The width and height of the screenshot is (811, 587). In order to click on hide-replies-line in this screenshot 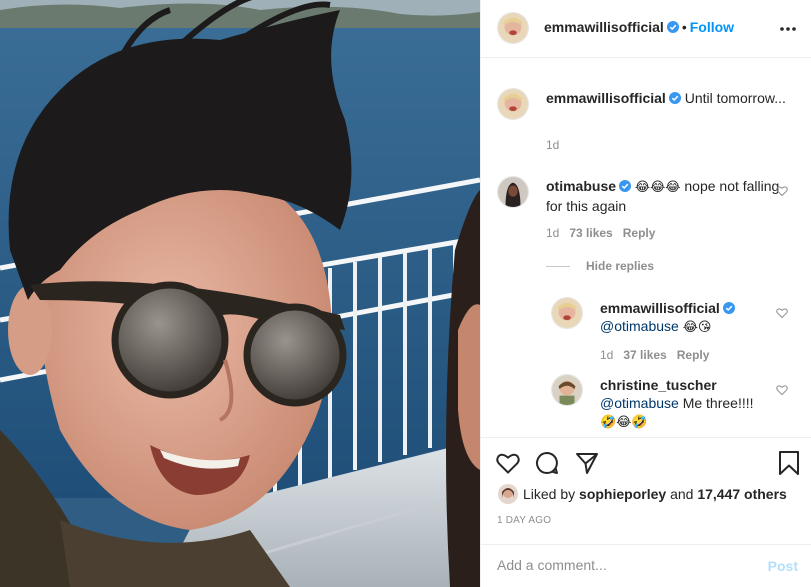, I will do `click(558, 267)`.